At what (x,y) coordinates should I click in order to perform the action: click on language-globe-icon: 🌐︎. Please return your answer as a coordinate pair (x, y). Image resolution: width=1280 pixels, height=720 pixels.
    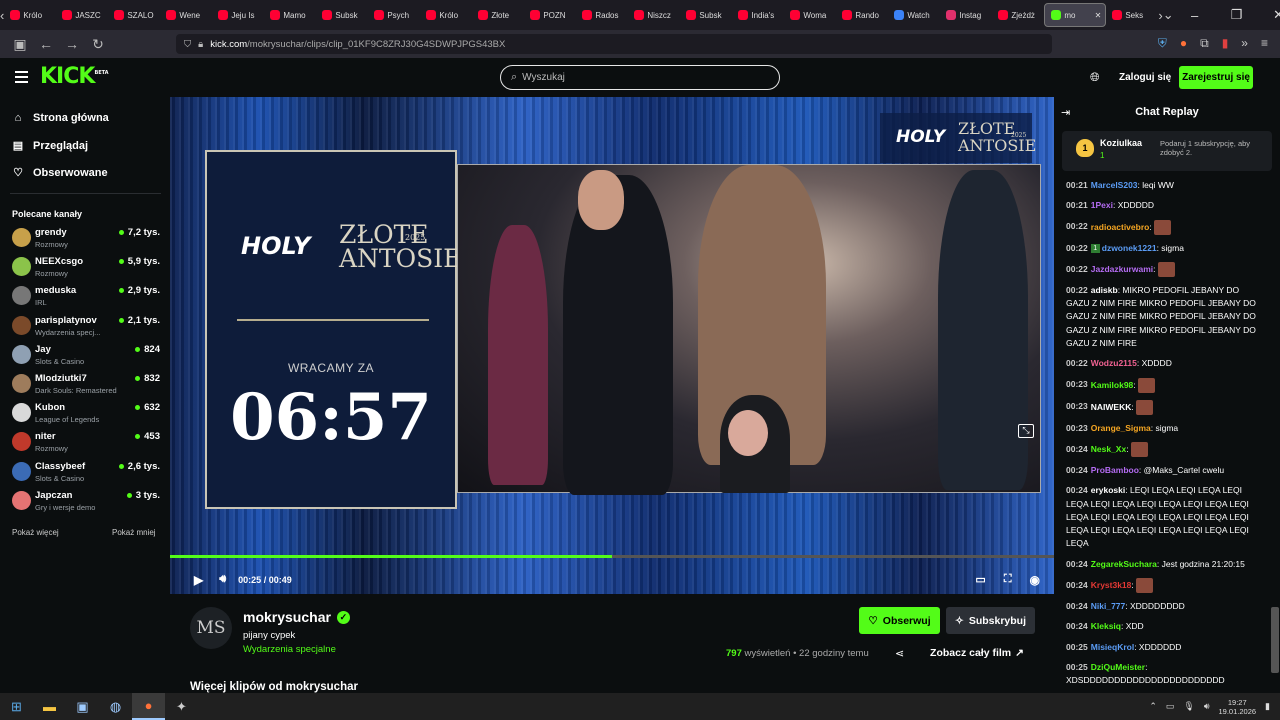
    Looking at the image, I should click on (1095, 77).